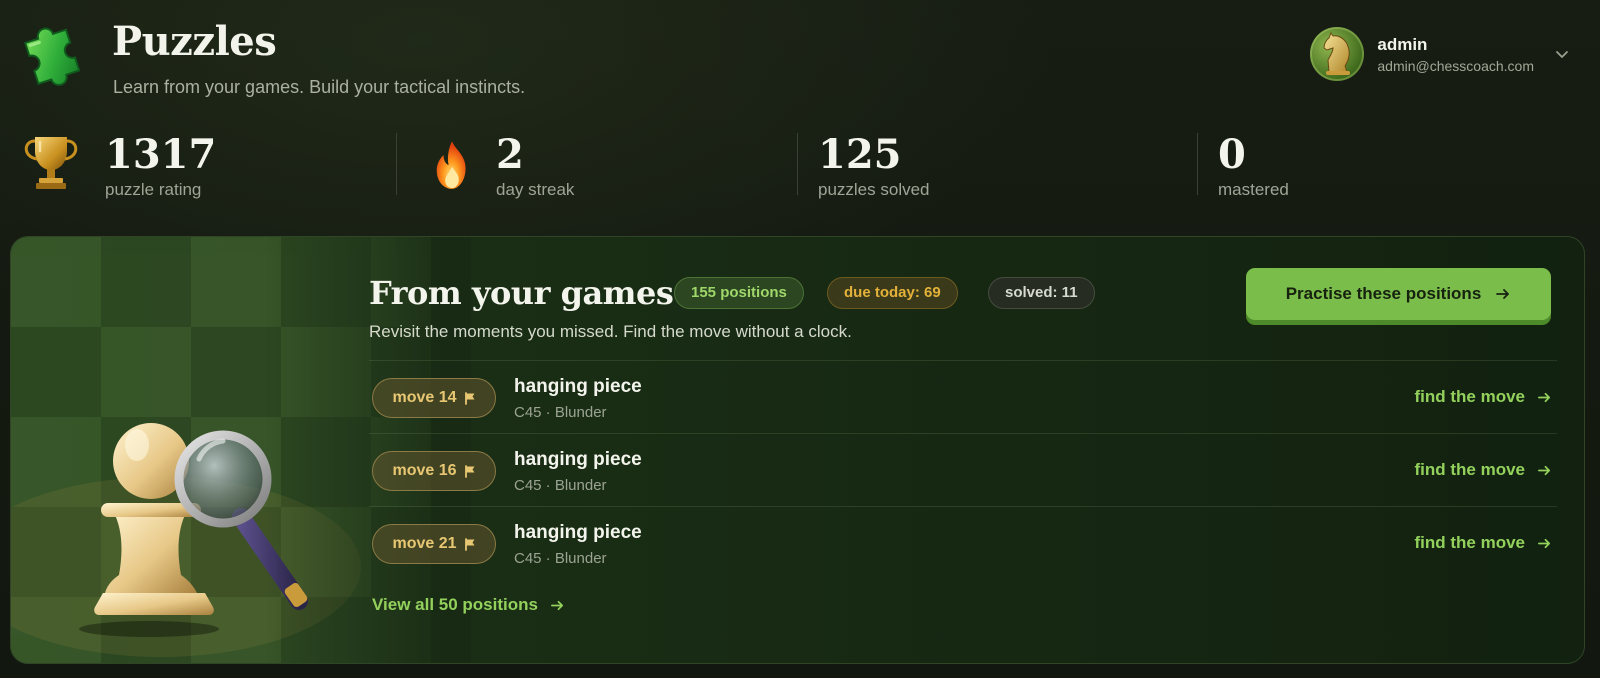 This screenshot has height=678, width=1600. Describe the element at coordinates (998, 165) in the screenshot. I see `stat-puzzles-solved: 125 puzzles solved` at that location.